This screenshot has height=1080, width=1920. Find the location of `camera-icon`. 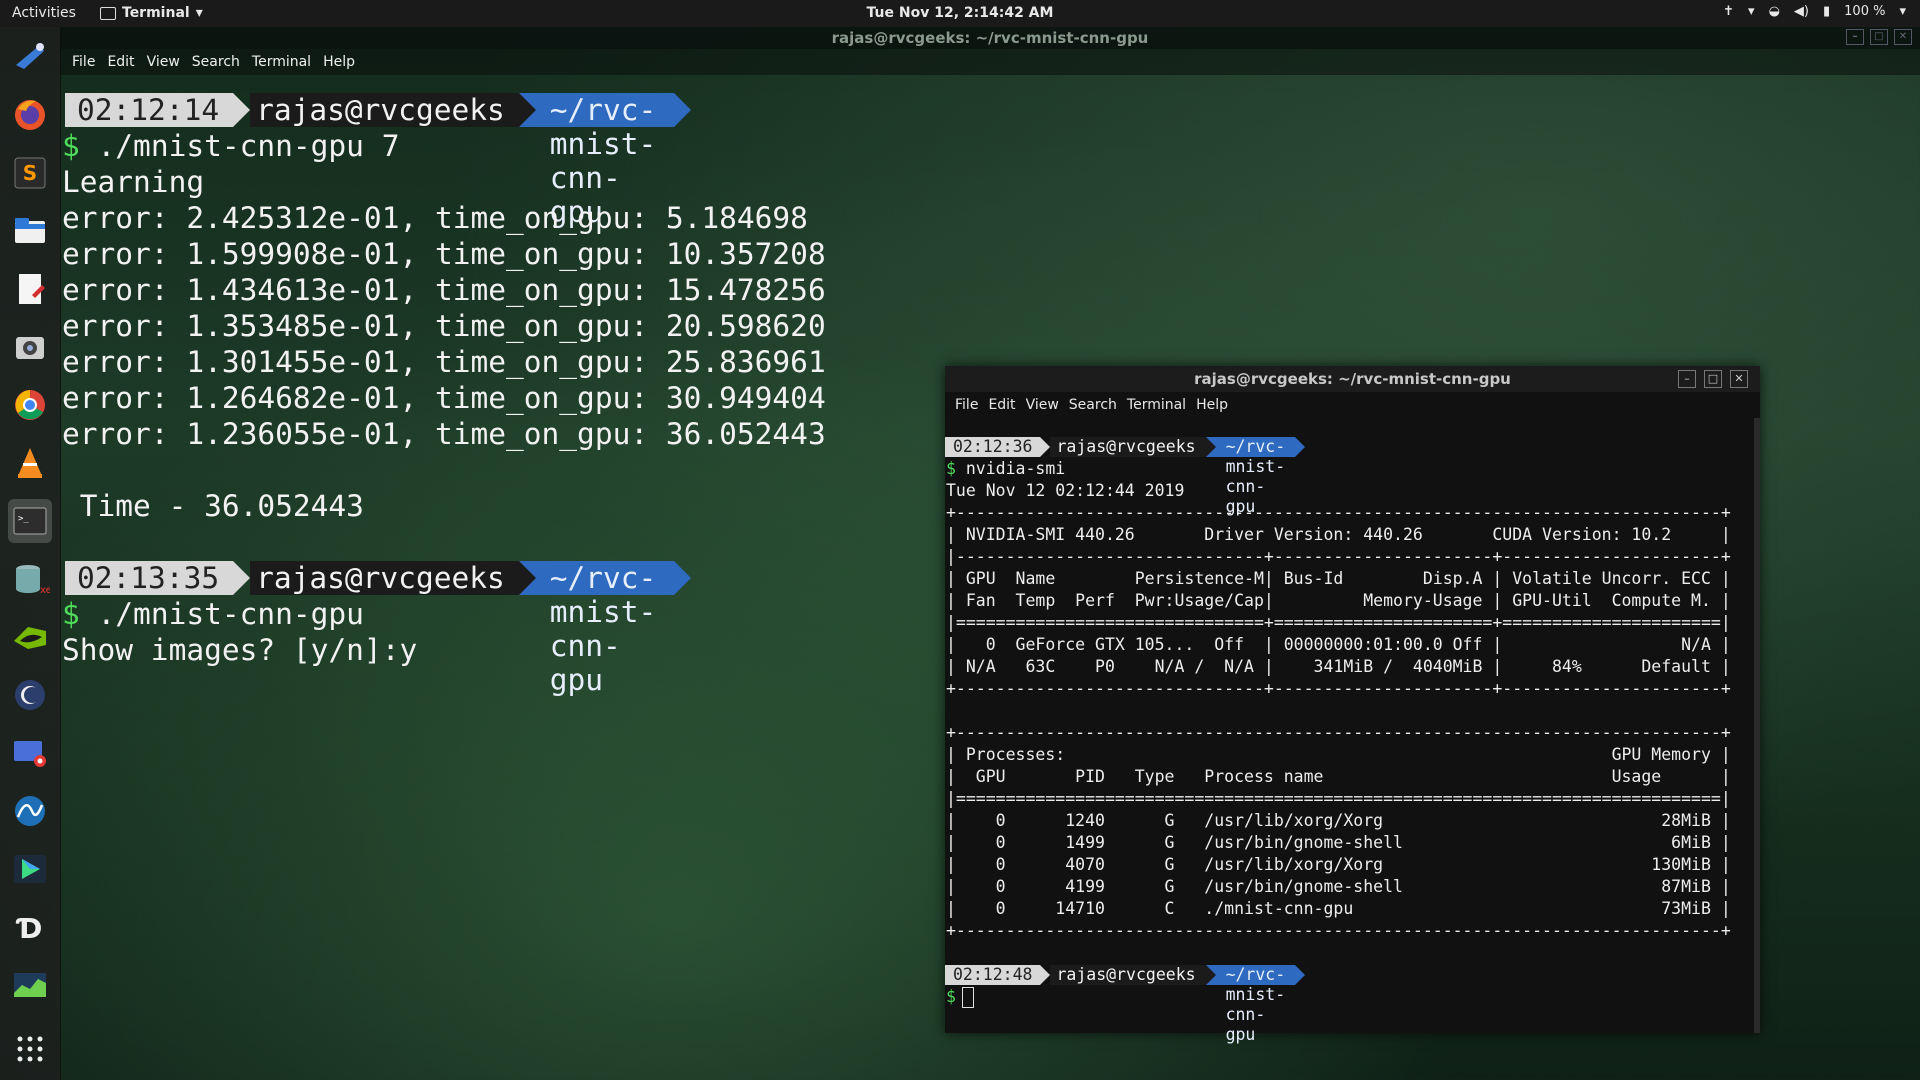

camera-icon is located at coordinates (30, 347).